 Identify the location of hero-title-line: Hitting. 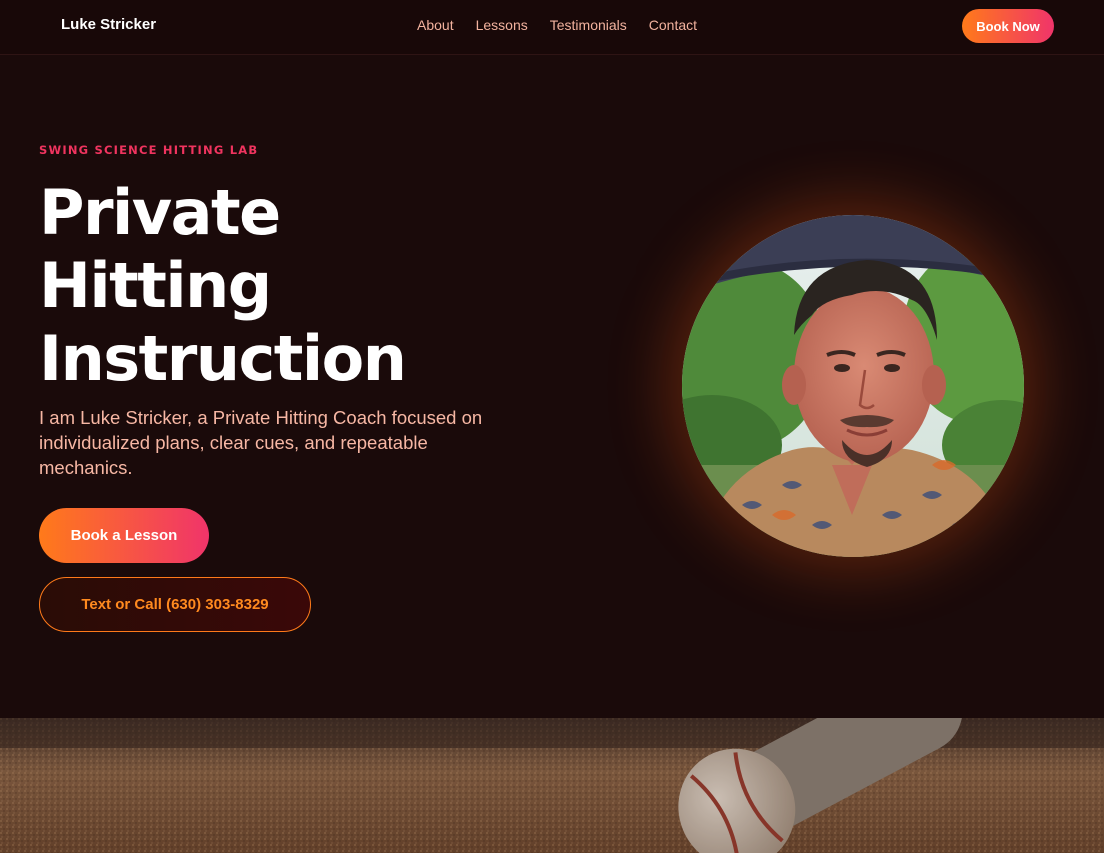
(155, 285).